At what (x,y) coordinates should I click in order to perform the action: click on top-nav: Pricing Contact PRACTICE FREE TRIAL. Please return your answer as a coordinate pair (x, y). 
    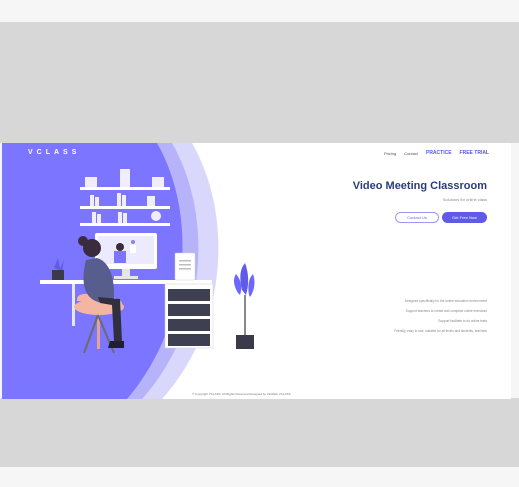
    Looking at the image, I should click on (436, 153).